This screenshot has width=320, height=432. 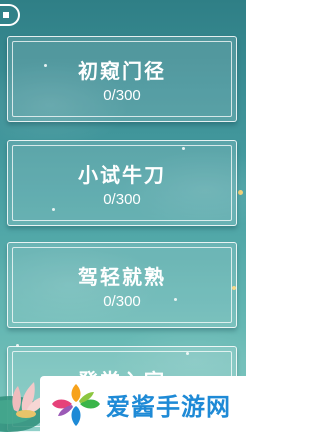 What do you see at coordinates (76, 405) in the screenshot?
I see `watermark-logo-icon` at bounding box center [76, 405].